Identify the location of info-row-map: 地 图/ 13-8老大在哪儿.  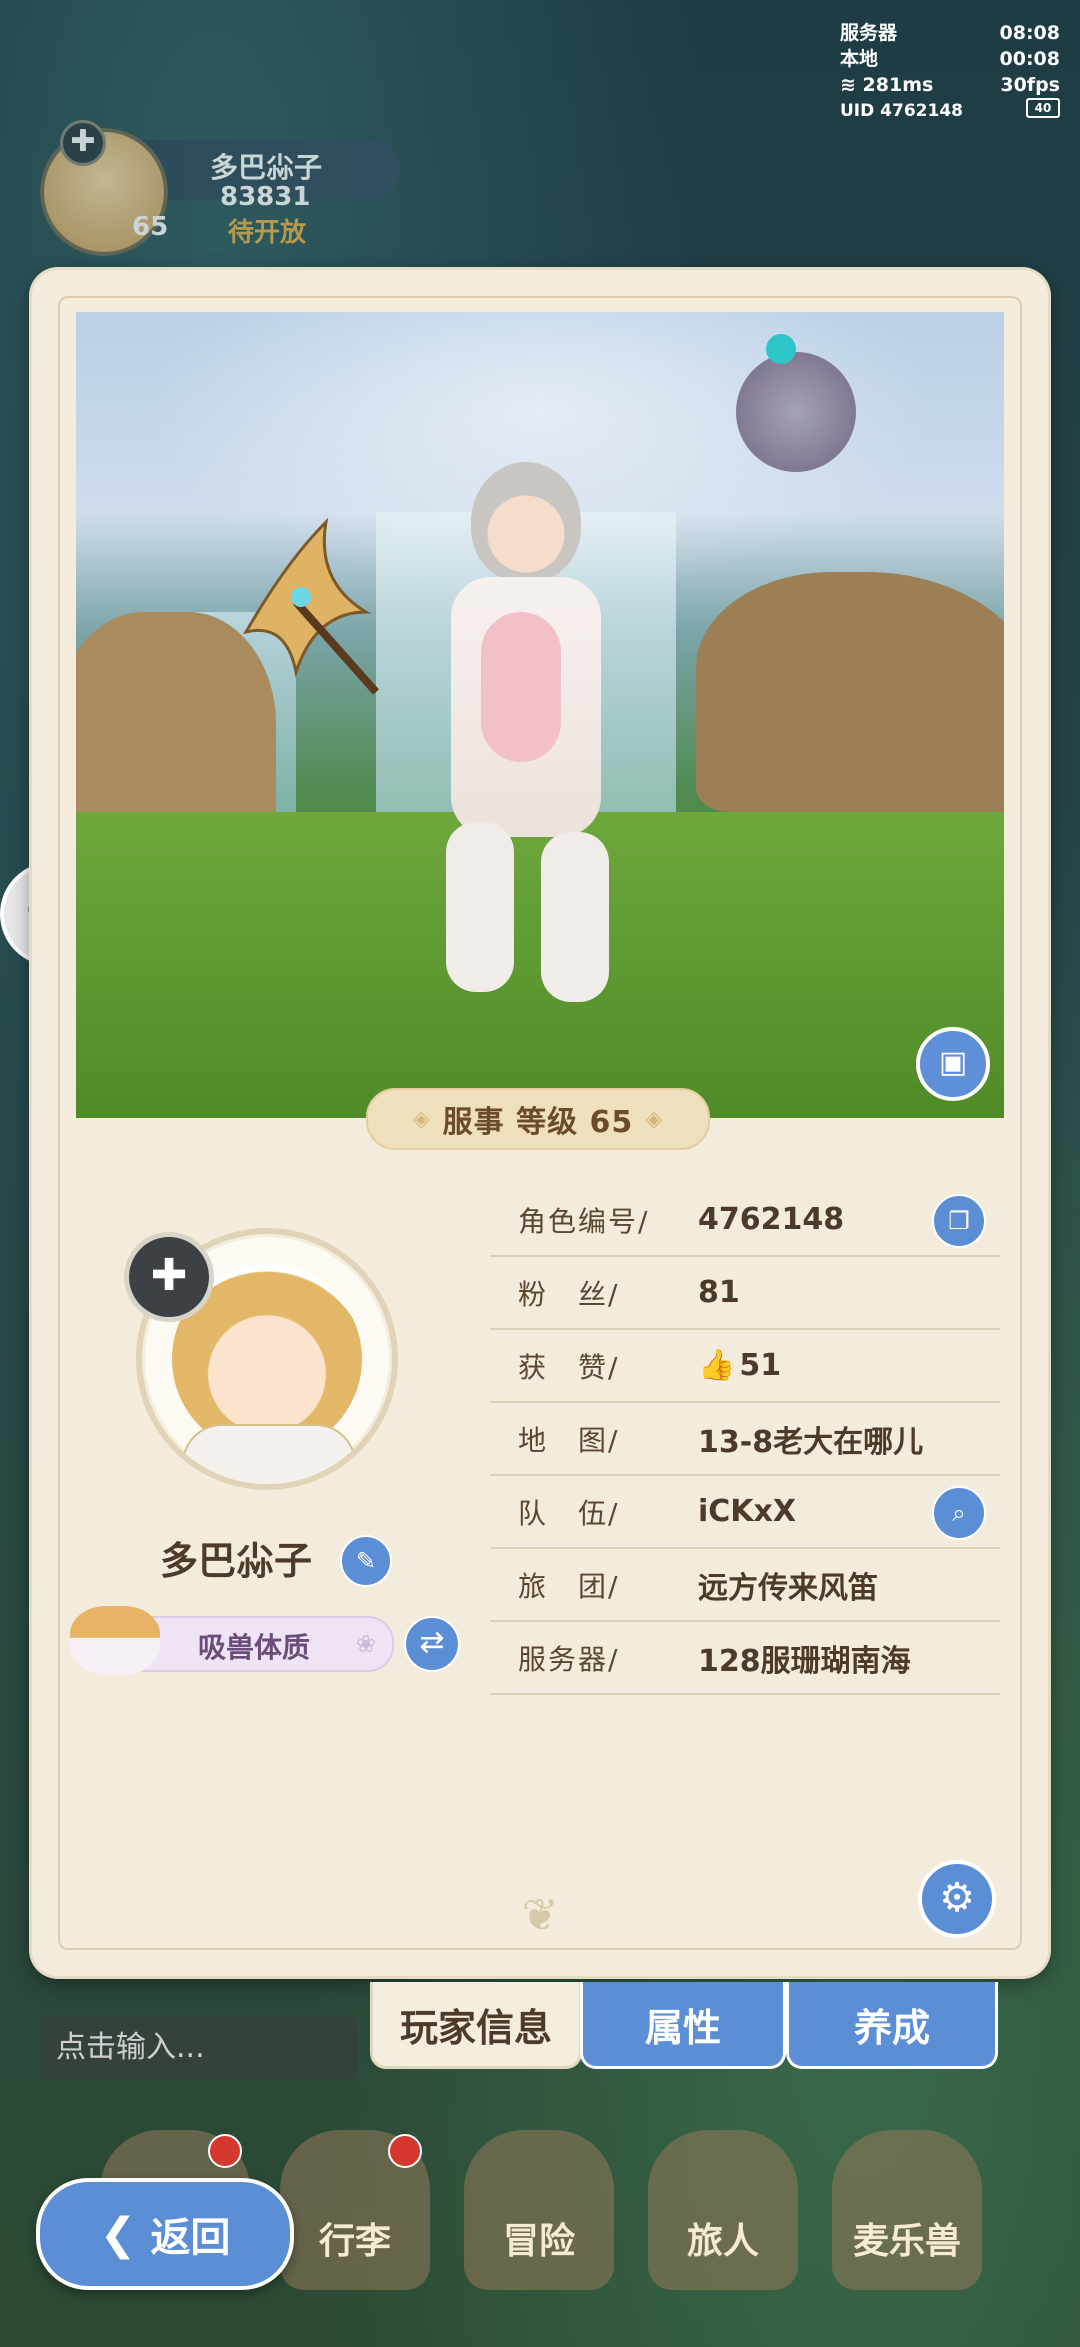
(745, 1439).